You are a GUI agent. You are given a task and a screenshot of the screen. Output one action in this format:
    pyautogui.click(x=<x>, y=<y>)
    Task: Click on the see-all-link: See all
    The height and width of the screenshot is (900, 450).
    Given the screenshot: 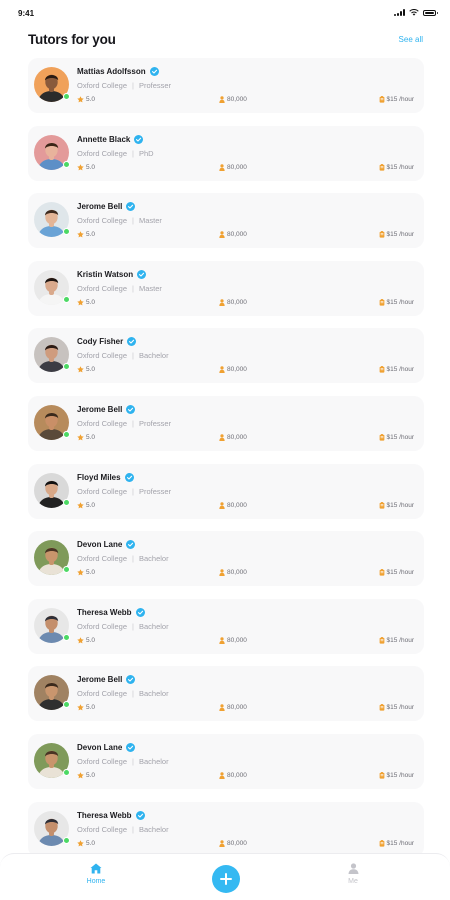 What is the action you would take?
    pyautogui.click(x=411, y=39)
    